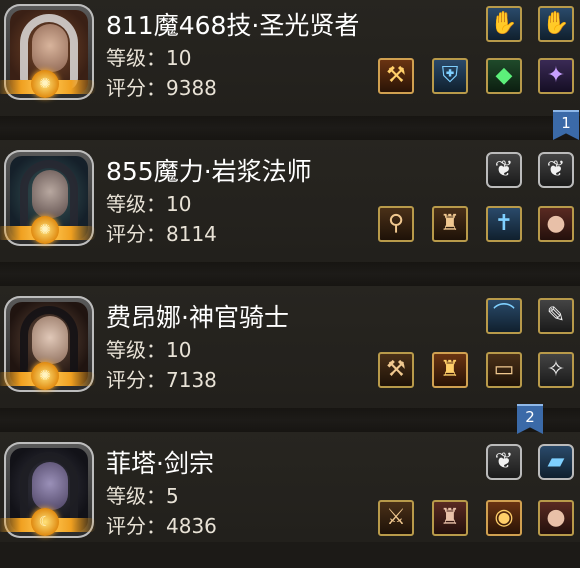 The width and height of the screenshot is (580, 568). What do you see at coordinates (504, 76) in the screenshot?
I see `green-gem-icon: ◆` at bounding box center [504, 76].